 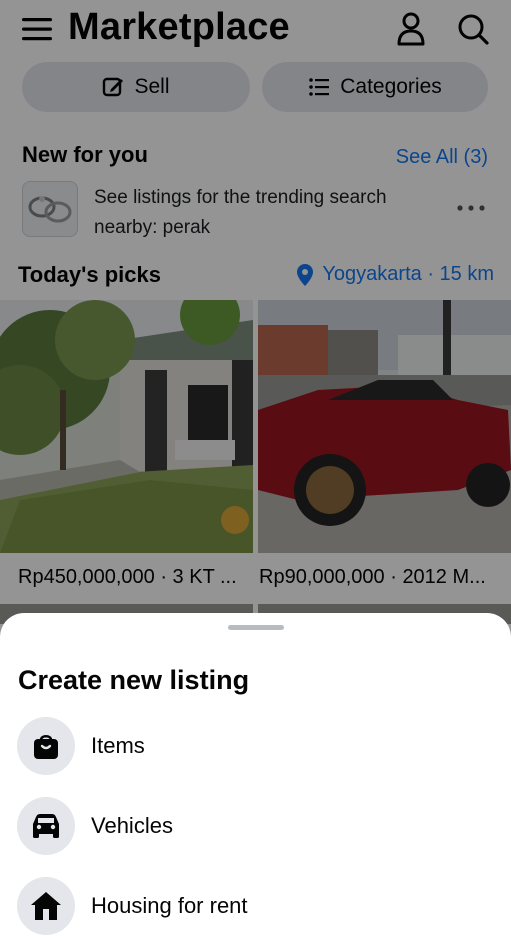 What do you see at coordinates (256, 627) in the screenshot?
I see `drag-handle` at bounding box center [256, 627].